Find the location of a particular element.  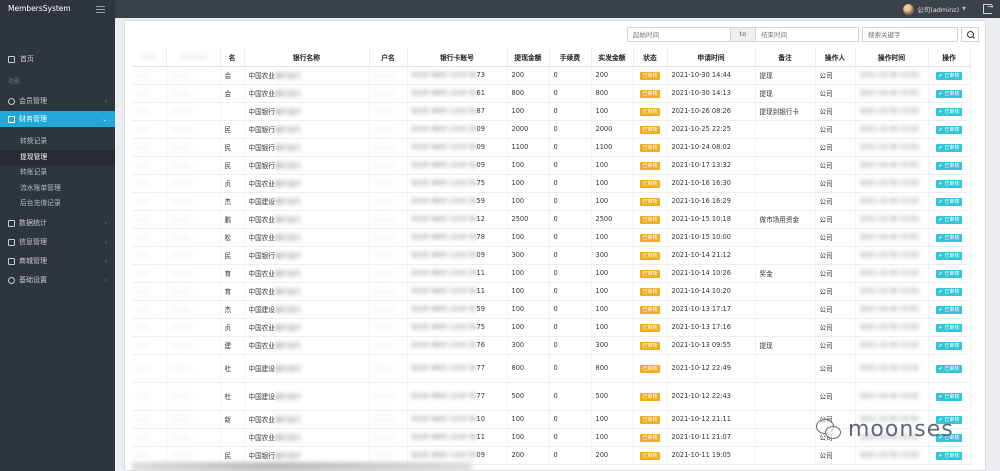

logout-icon is located at coordinates (988, 8).